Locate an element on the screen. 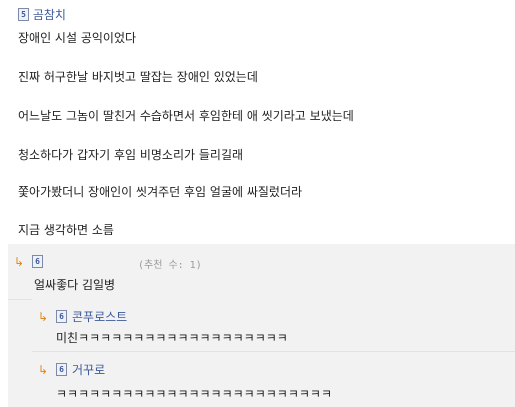 The height and width of the screenshot is (407, 515). reply-item: ↳ 6 거꾸로 ㅋㅋㅋㅋㅋㅋㅋㅋㅋㅋㅋㅋㅋㅋㅋㅋㅋㅋㅋㅋㅋㅋㅋㅋㅋ is located at coordinates (273, 379).